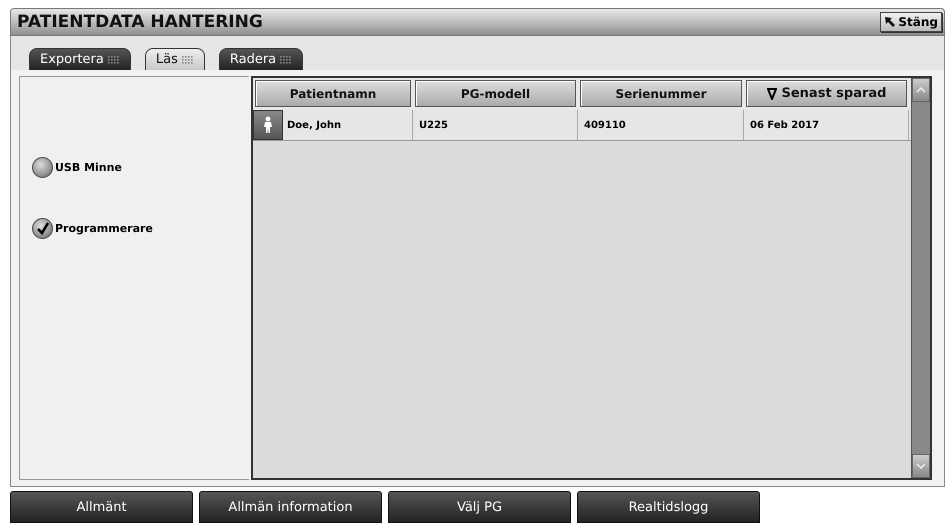 This screenshot has width=948, height=523. Describe the element at coordinates (333, 93) in the screenshot. I see `column-header: Patientnamn` at that location.